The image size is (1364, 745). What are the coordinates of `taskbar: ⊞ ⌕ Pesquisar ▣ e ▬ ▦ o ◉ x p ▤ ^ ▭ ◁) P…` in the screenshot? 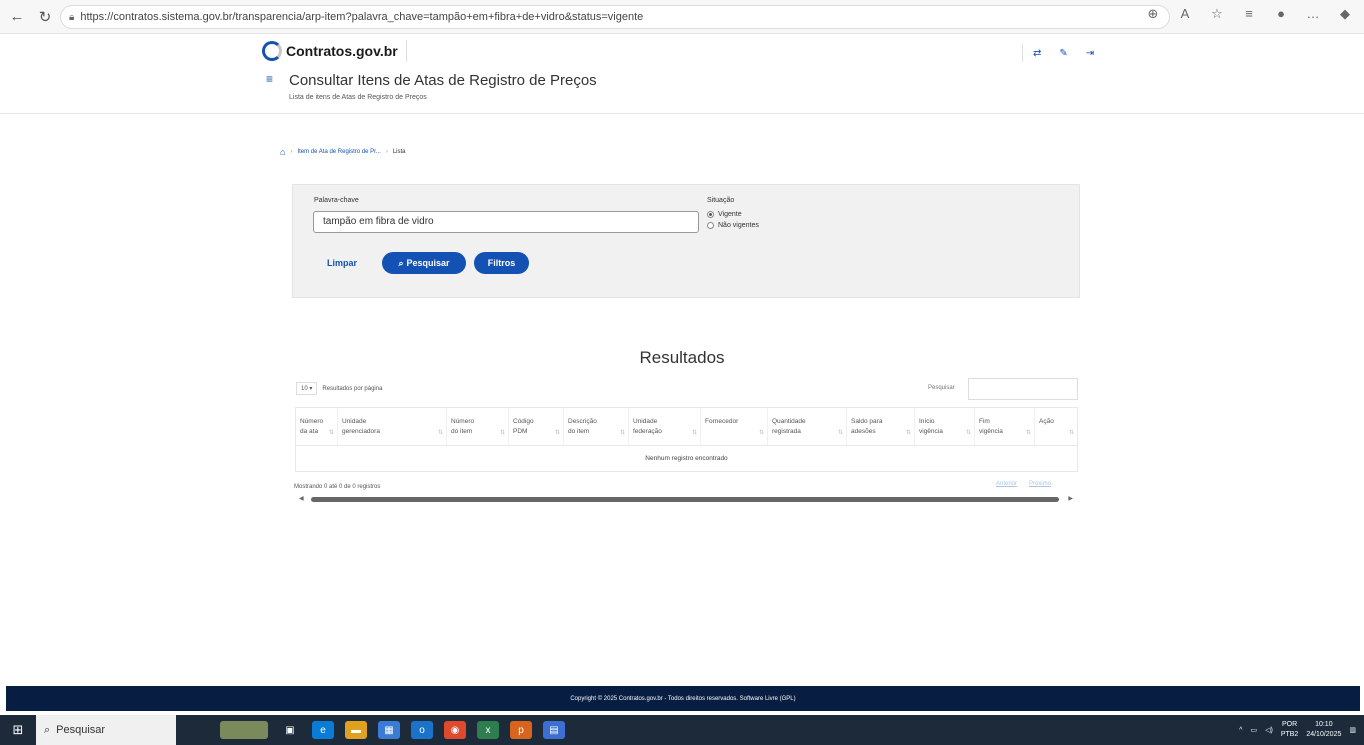 It's located at (682, 730).